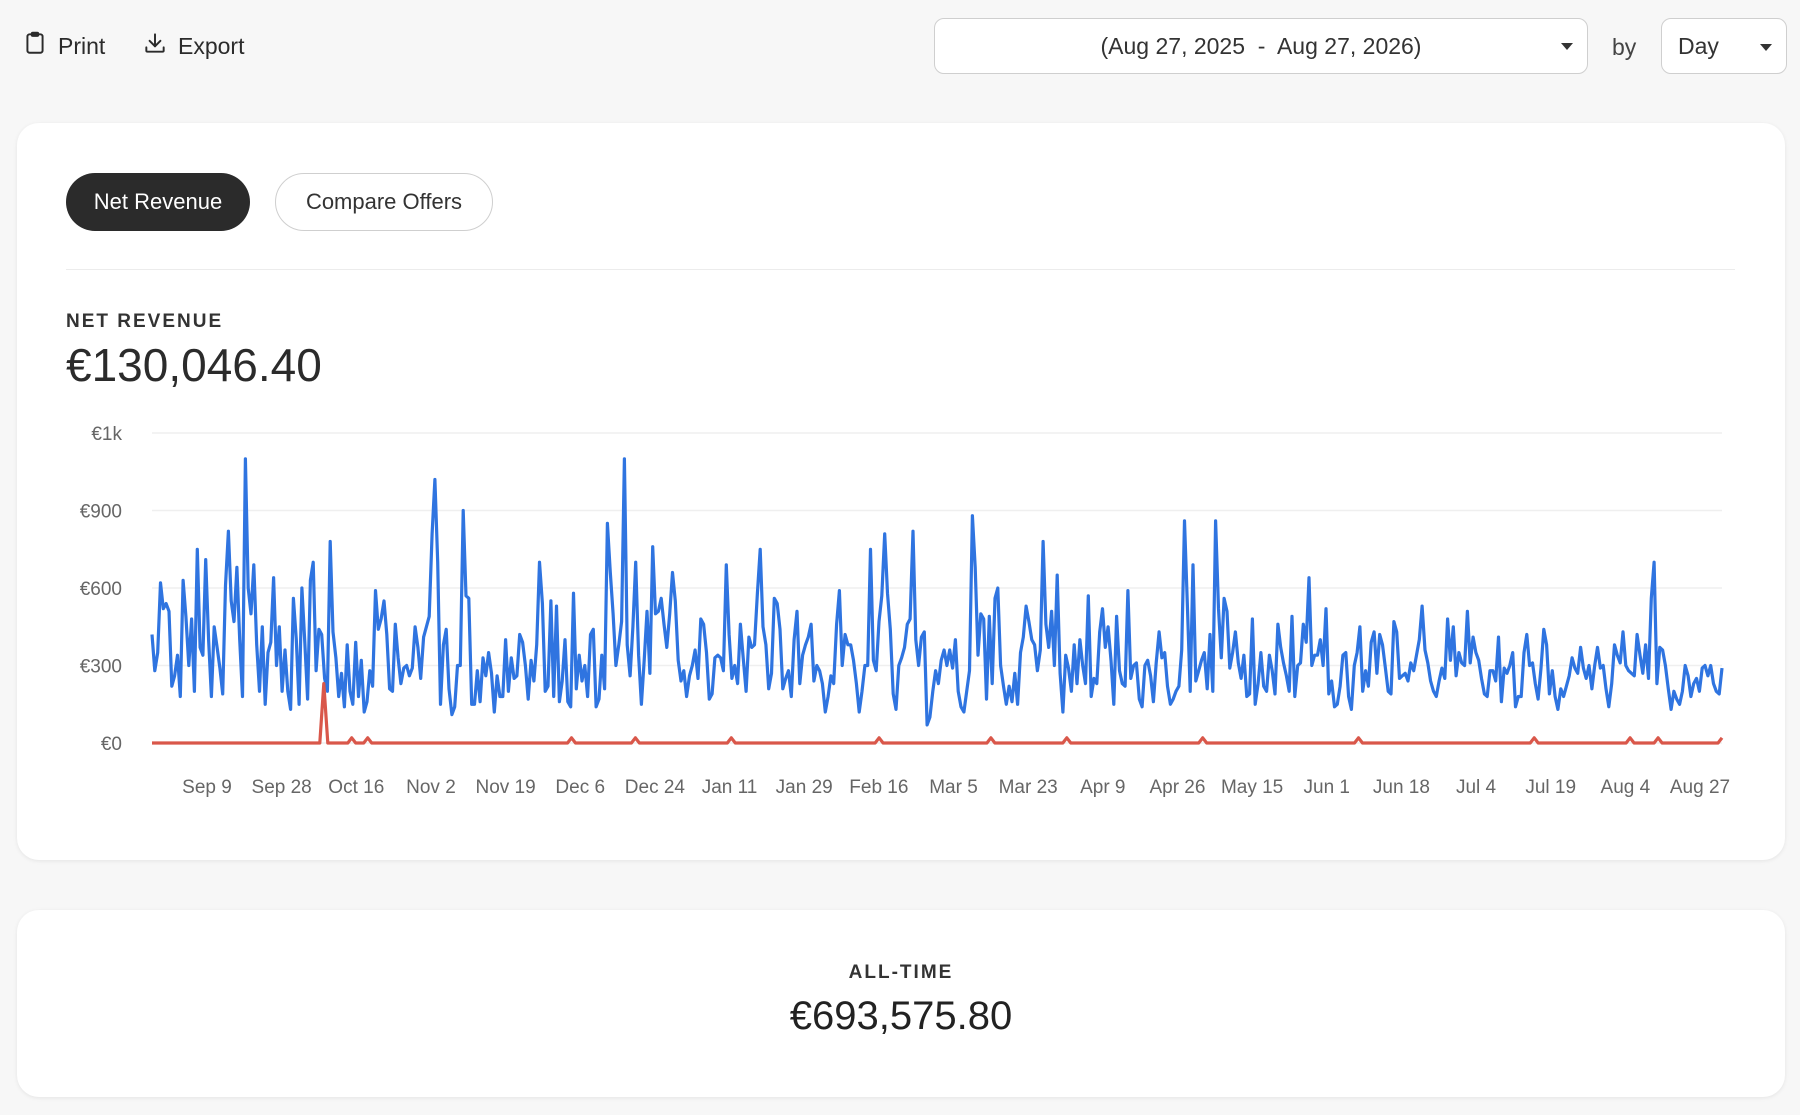  Describe the element at coordinates (194, 365) in the screenshot. I see `metric-value: €130,046.40` at that location.